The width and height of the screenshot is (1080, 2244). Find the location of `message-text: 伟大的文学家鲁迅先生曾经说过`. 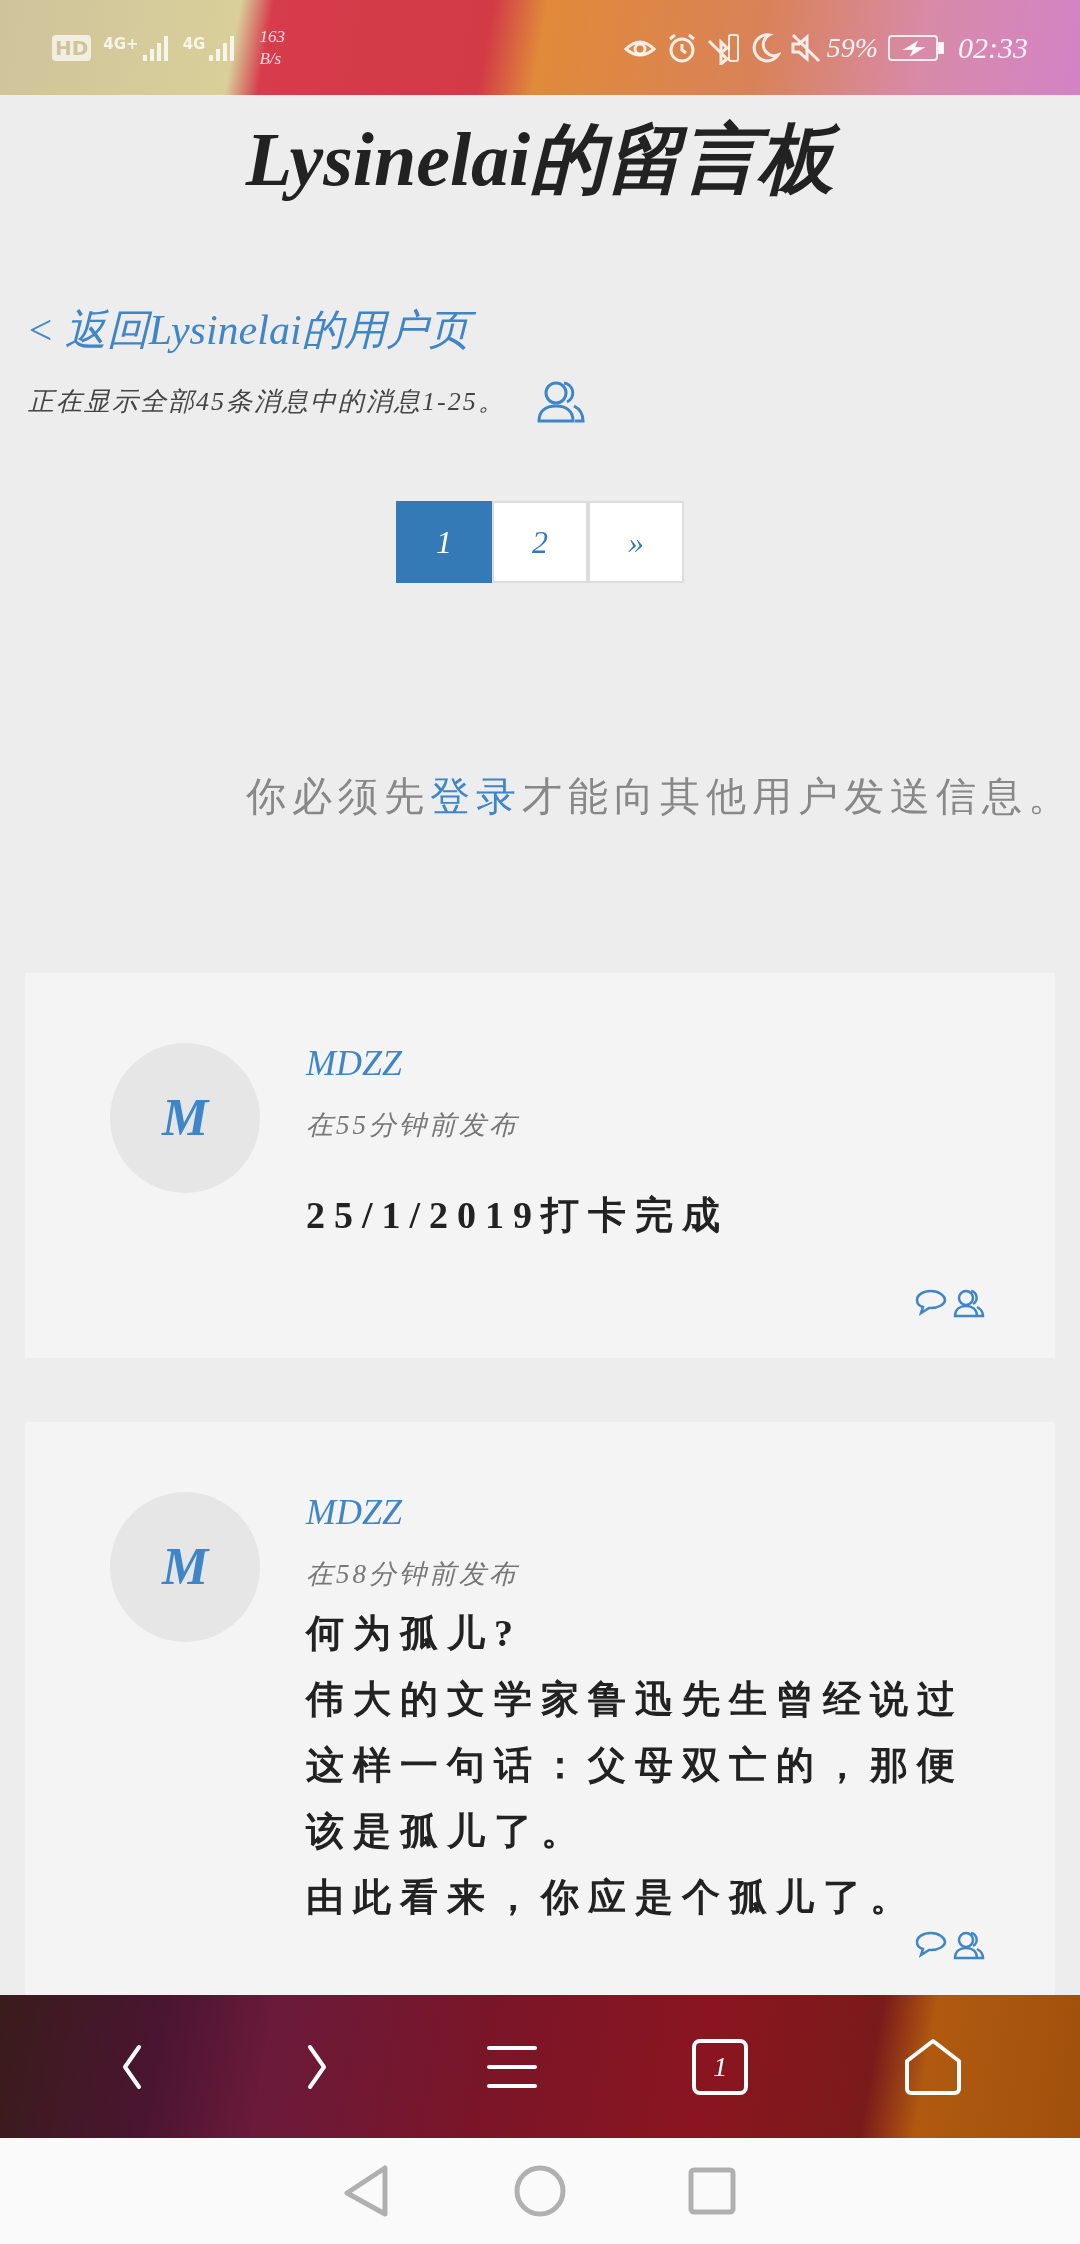

message-text: 伟大的文学家鲁迅先生曾经说过 is located at coordinates (635, 1699).